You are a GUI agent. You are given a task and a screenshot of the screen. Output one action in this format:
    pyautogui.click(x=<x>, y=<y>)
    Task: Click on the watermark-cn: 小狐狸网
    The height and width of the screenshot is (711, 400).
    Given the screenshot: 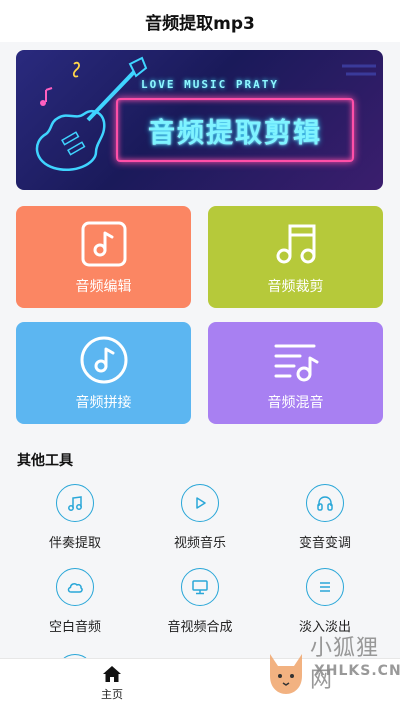 What is the action you would take?
    pyautogui.click(x=345, y=664)
    